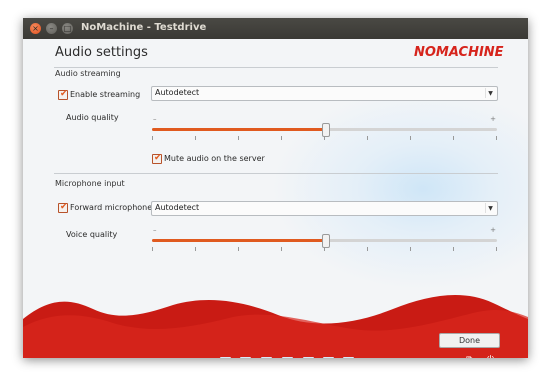  Describe the element at coordinates (144, 27) in the screenshot. I see `window-title: NoMachine - Testdrive` at that location.